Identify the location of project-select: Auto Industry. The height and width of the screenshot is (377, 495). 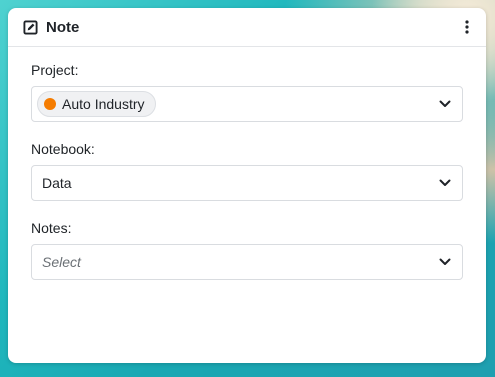
(247, 104).